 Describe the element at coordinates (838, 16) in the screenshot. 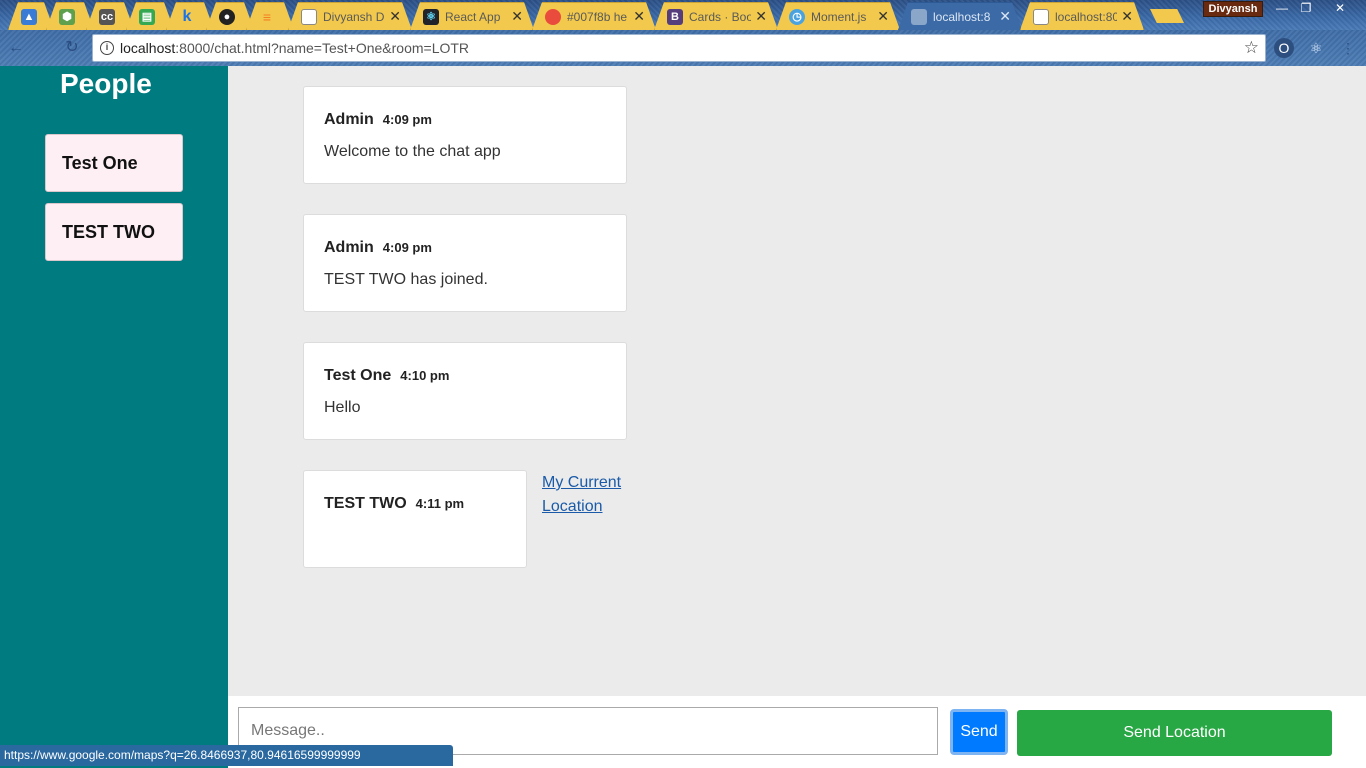

I see `tab-11: ◷ Moment.js ✕` at that location.